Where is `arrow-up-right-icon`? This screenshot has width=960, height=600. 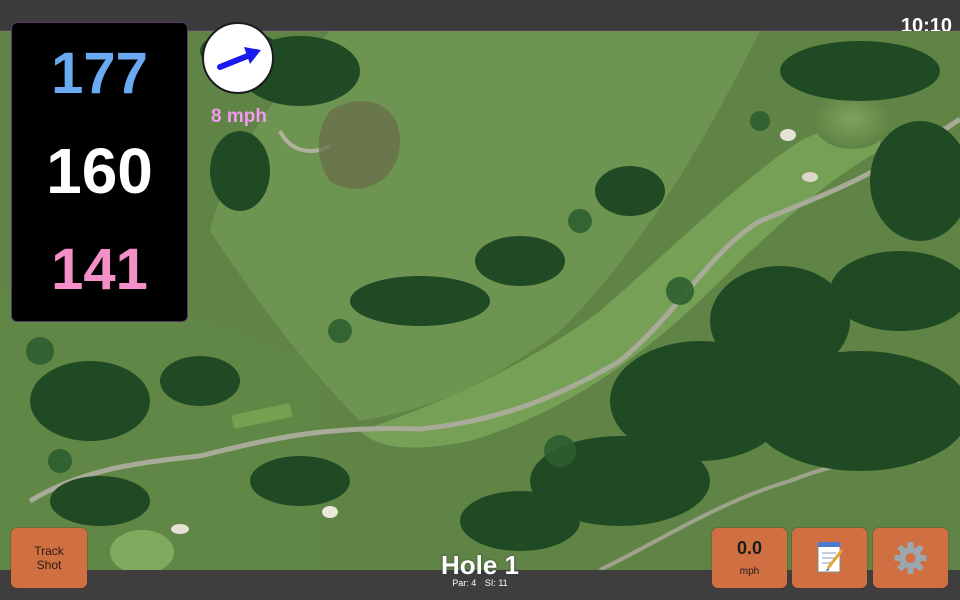 arrow-up-right-icon is located at coordinates (239, 58).